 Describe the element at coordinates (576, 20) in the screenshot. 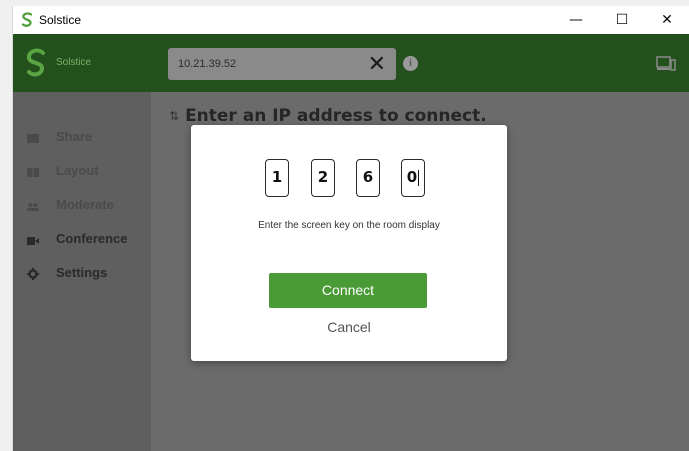

I see `minimize-button: —` at that location.